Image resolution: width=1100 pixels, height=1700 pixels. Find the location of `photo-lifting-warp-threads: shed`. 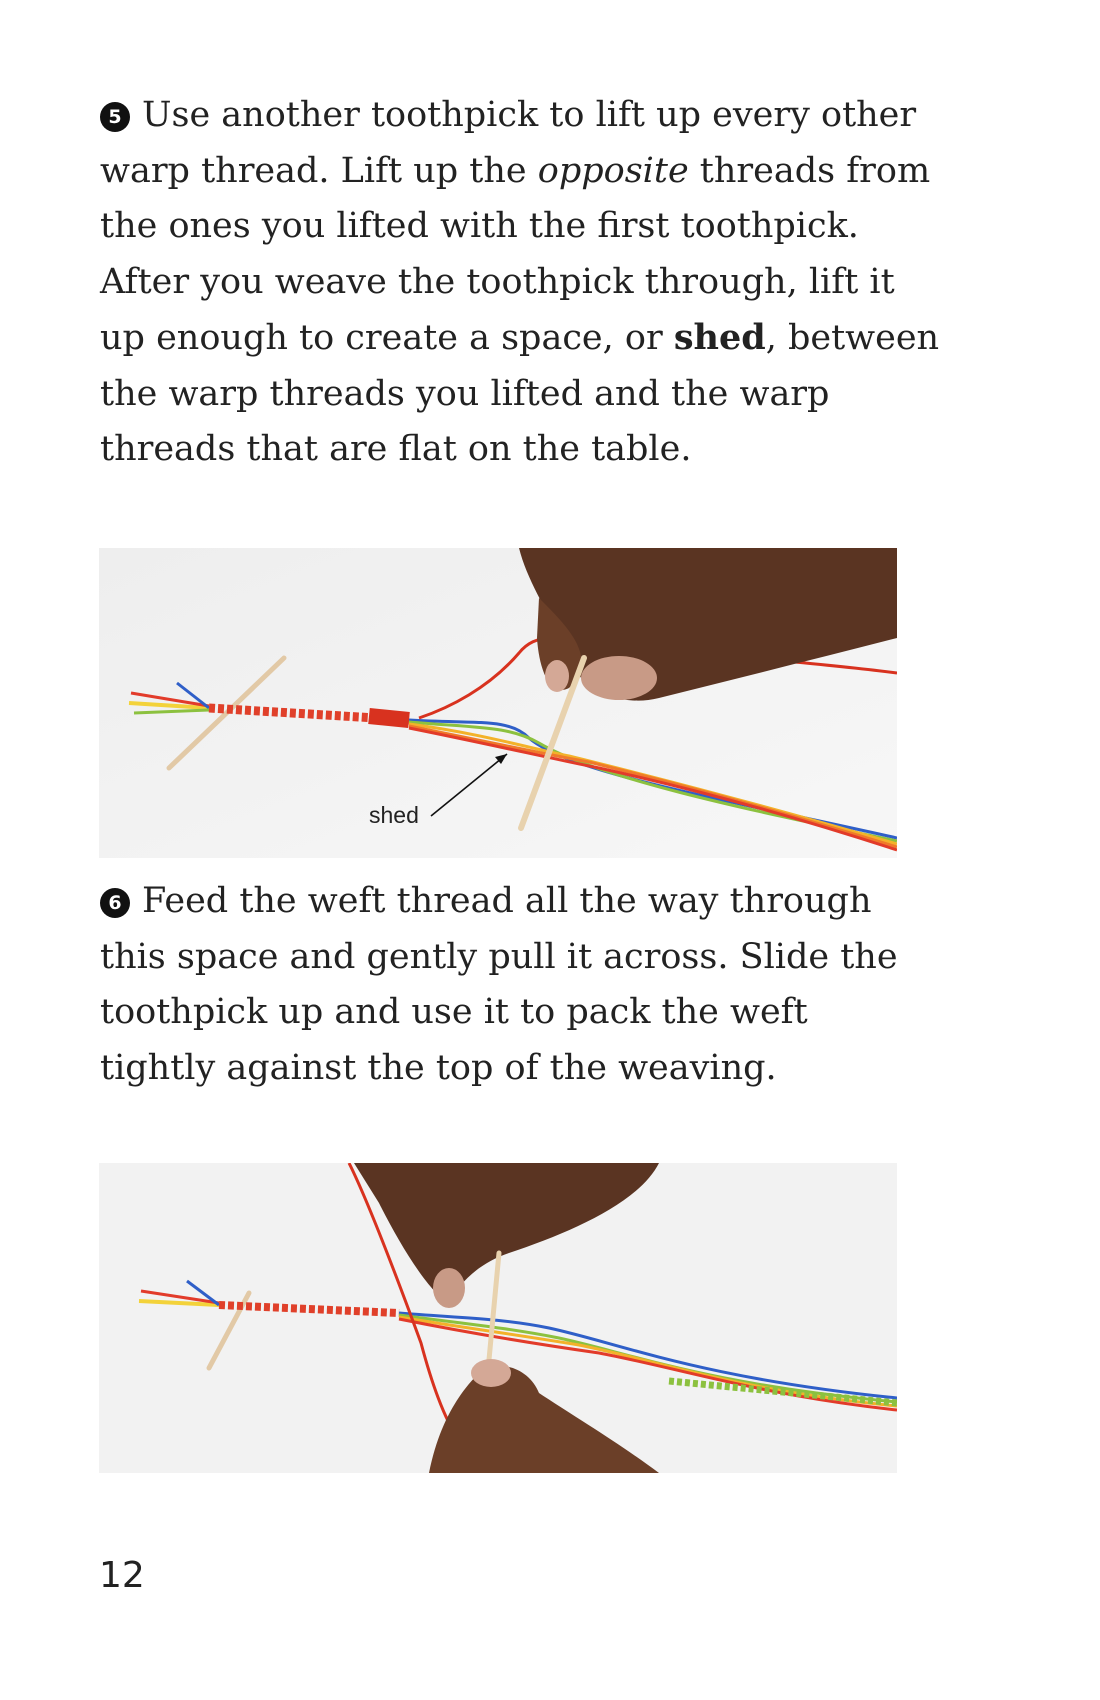

photo-lifting-warp-threads: shed is located at coordinates (498, 703).